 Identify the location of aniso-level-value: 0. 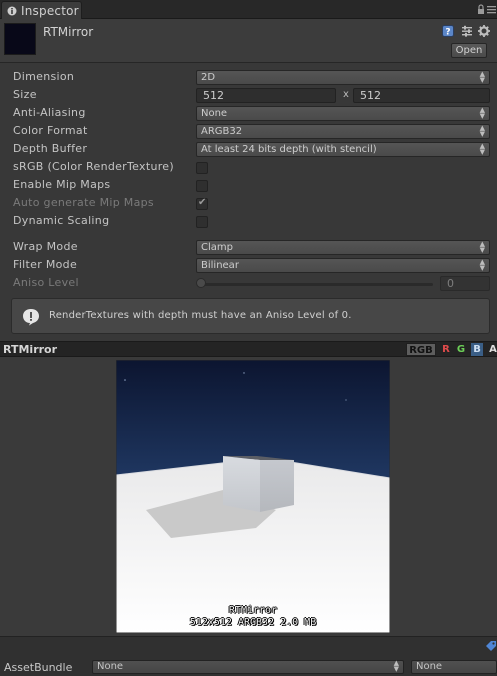
(450, 283).